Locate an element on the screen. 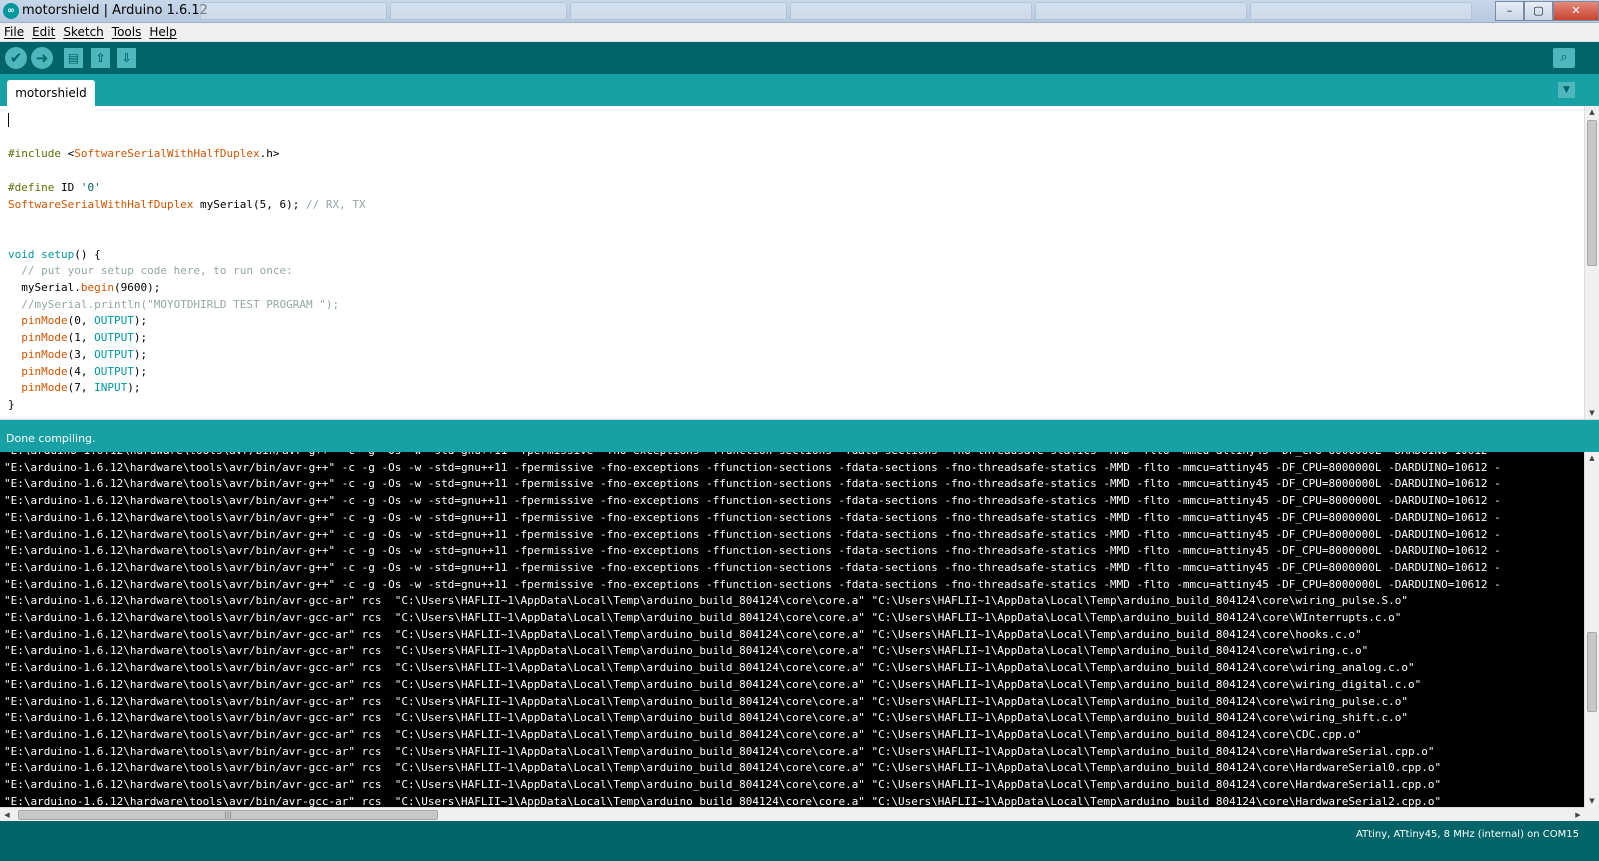 The image size is (1599, 861). tab-menu-button: ▼ is located at coordinates (1566, 90).